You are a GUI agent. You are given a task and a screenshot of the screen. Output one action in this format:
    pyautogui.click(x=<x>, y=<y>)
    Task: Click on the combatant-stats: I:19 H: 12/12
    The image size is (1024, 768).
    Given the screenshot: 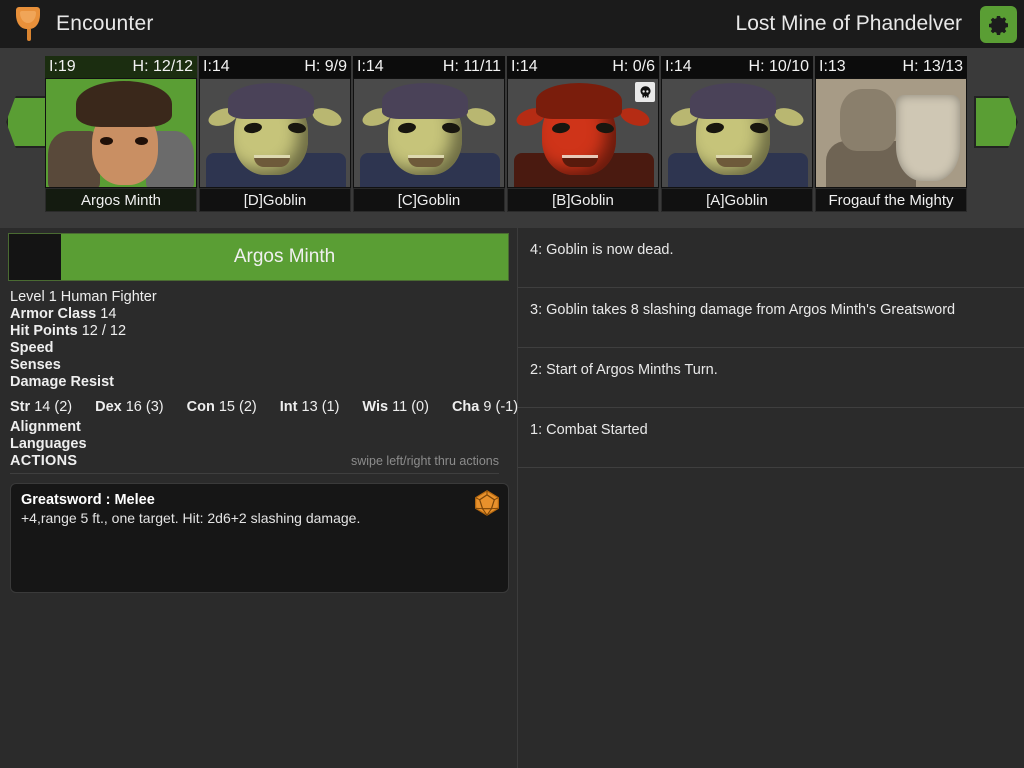 What is the action you would take?
    pyautogui.click(x=121, y=67)
    